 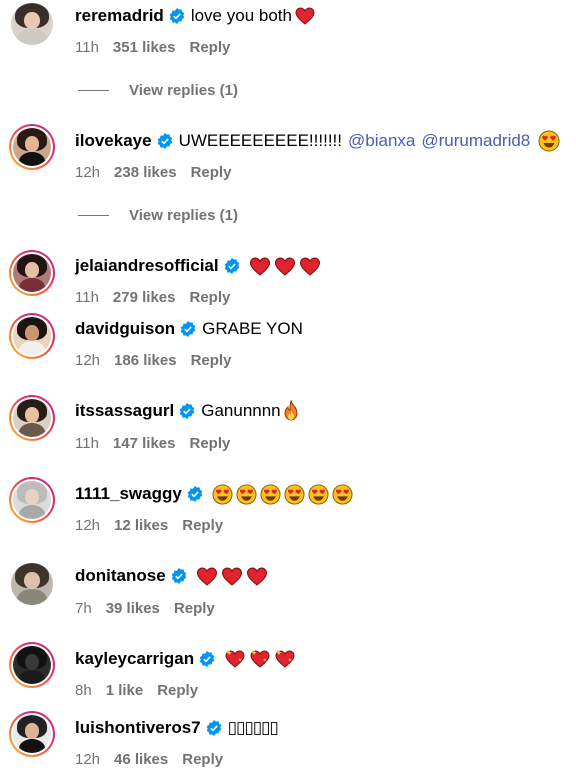 What do you see at coordinates (113, 141) in the screenshot?
I see `username: ilovekaye` at bounding box center [113, 141].